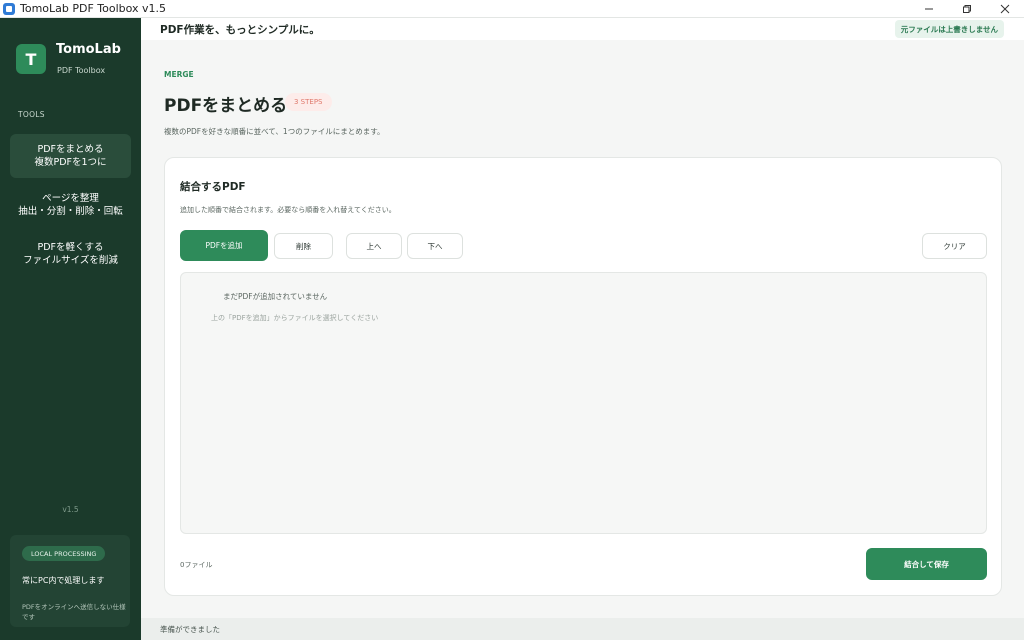 This screenshot has height=640, width=1024. I want to click on app-icon, so click(9, 8).